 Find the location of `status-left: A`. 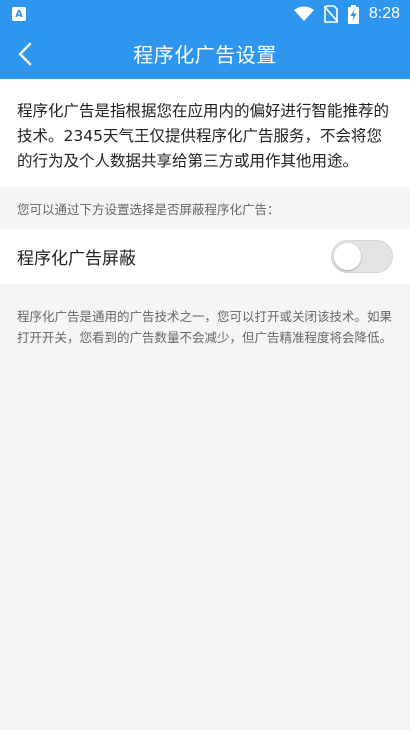

status-left: A is located at coordinates (19, 14).